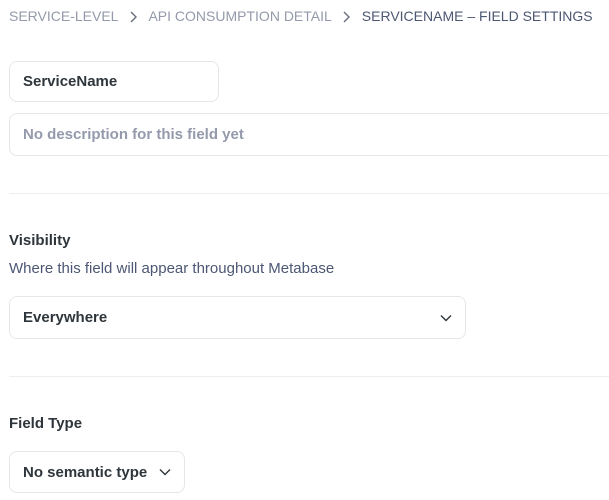  What do you see at coordinates (237, 317) in the screenshot?
I see `visibility-select: Everywhere` at bounding box center [237, 317].